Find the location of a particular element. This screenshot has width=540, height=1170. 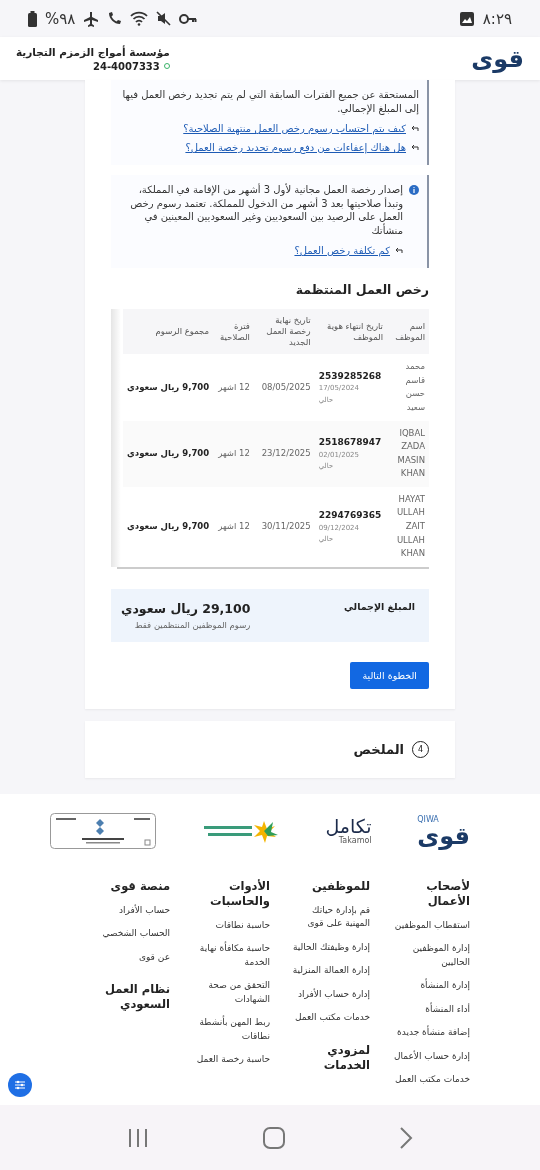

footer-link: حاسبة رخصة العمل is located at coordinates (230, 1060).